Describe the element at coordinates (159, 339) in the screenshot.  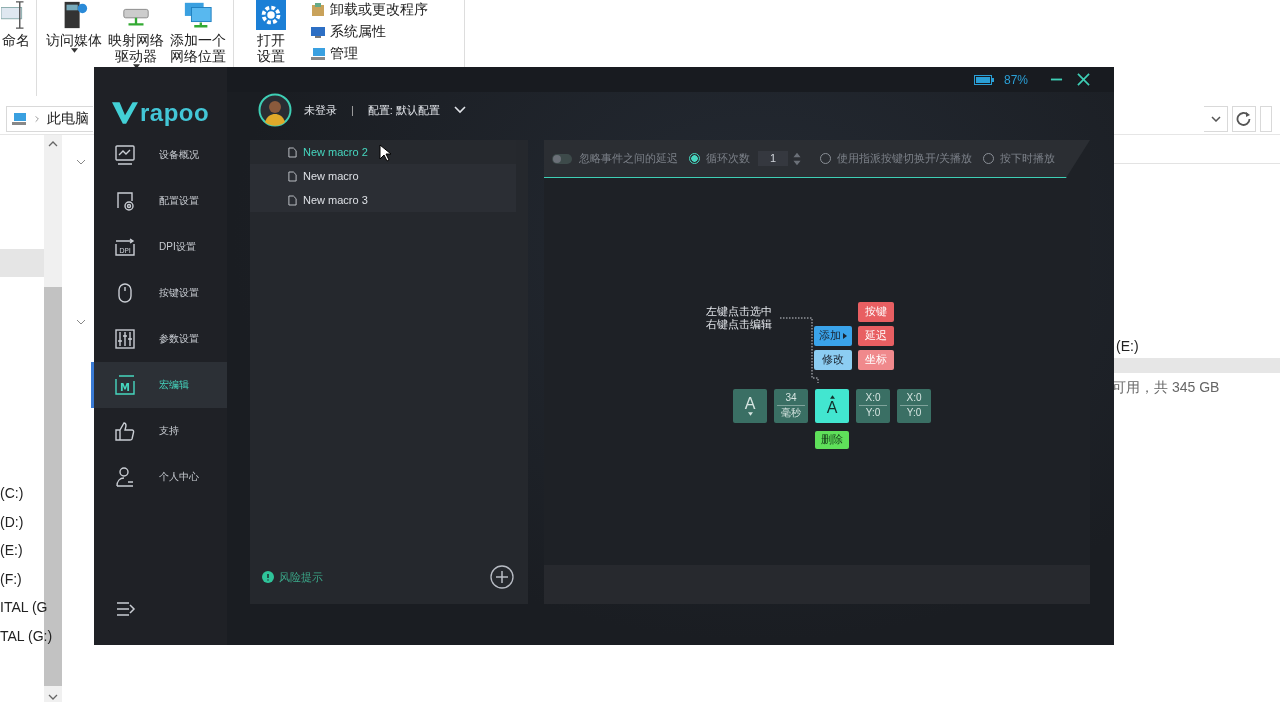
I see `sidebar-item: 参数设置` at that location.